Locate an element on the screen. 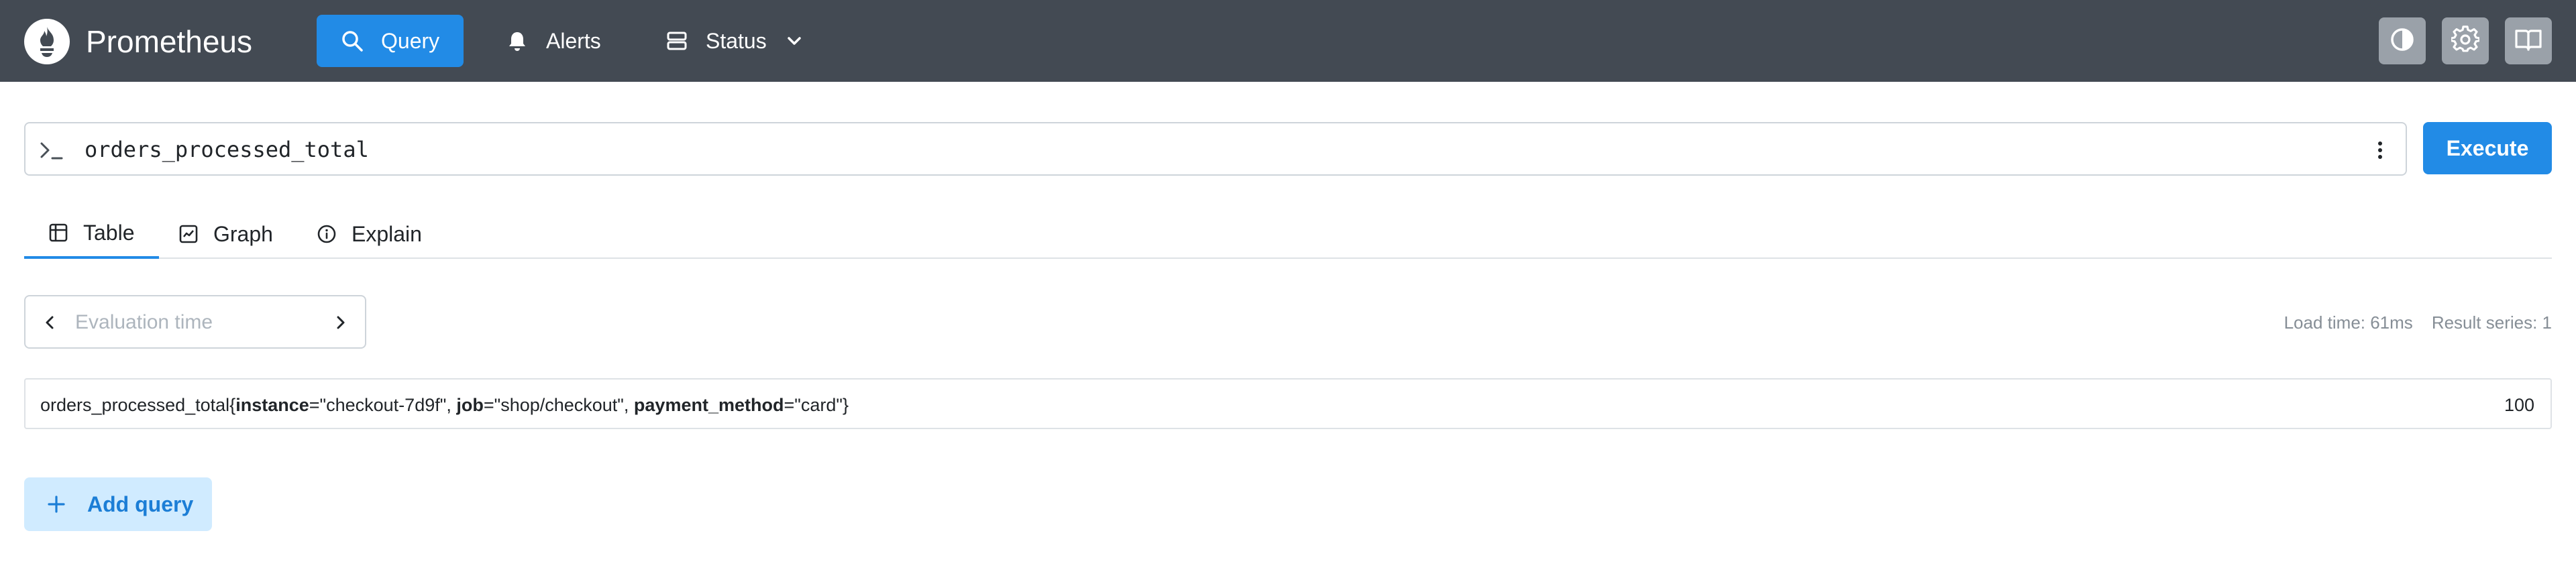 Image resolution: width=2576 pixels, height=578 pixels. nav-status-dropdown: Status is located at coordinates (734, 41).